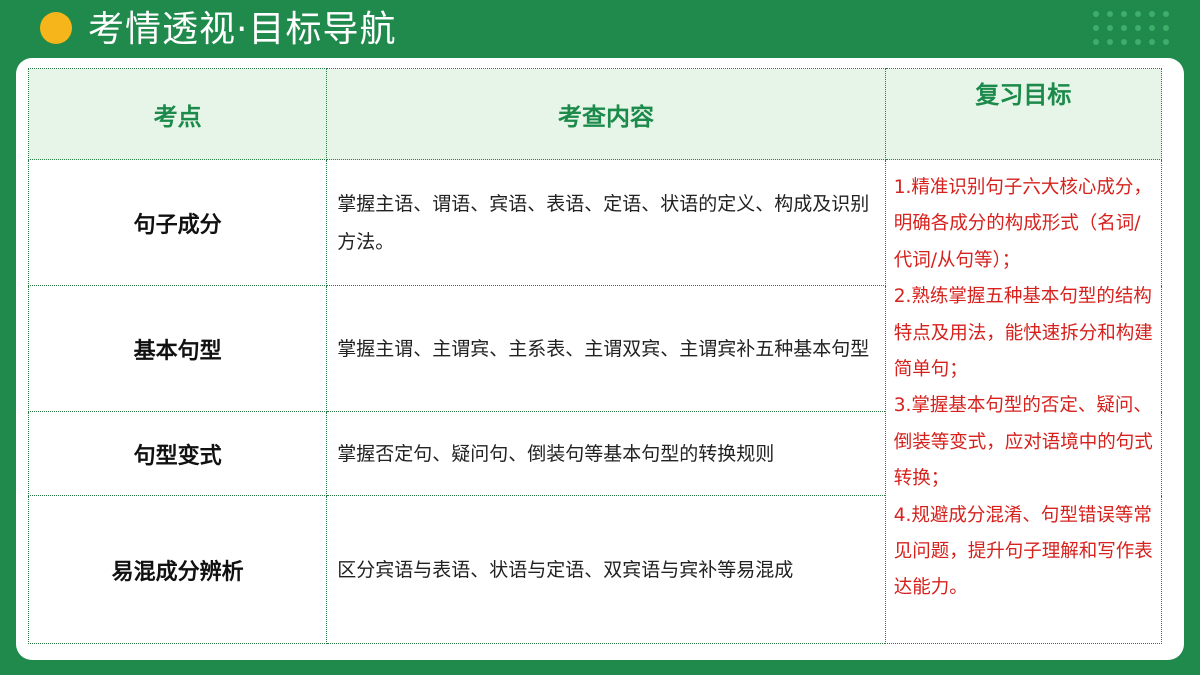 Image resolution: width=1200 pixels, height=675 pixels. What do you see at coordinates (1023, 442) in the screenshot?
I see `goal-item: 3.掌握基本句型的否定、疑问、倒装等变式，应对语境中的句式转换；` at bounding box center [1023, 442].